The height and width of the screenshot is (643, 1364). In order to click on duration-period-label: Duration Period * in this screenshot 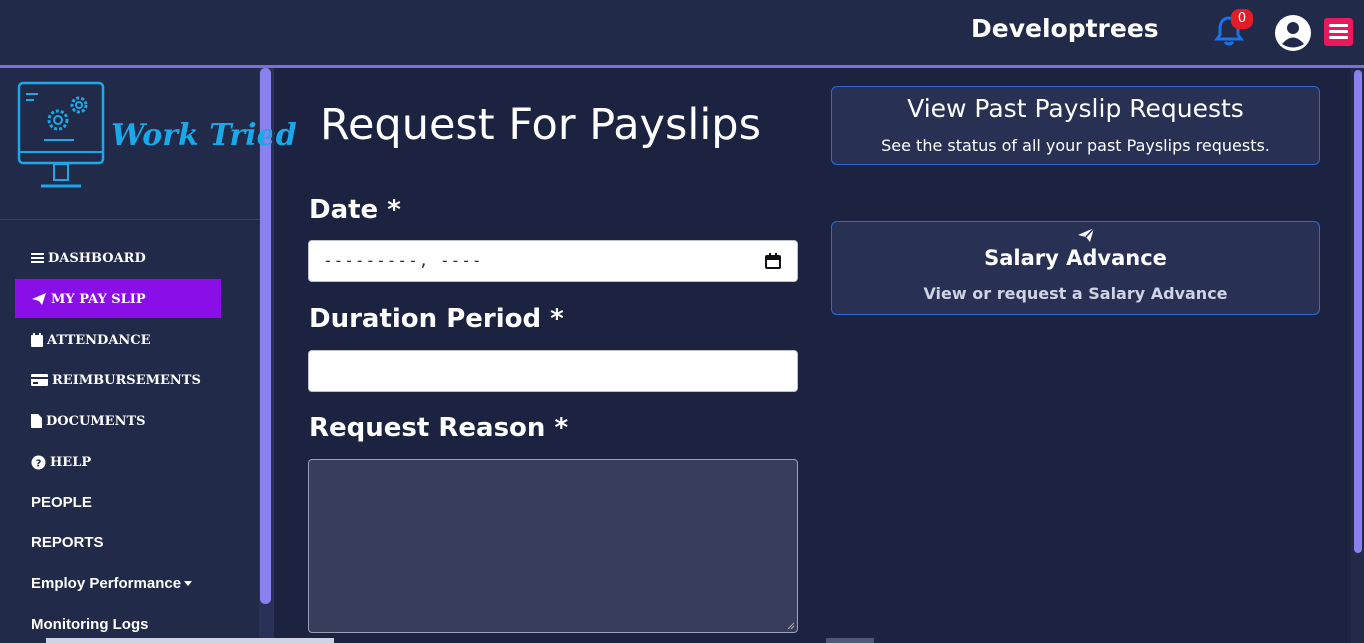, I will do `click(436, 319)`.